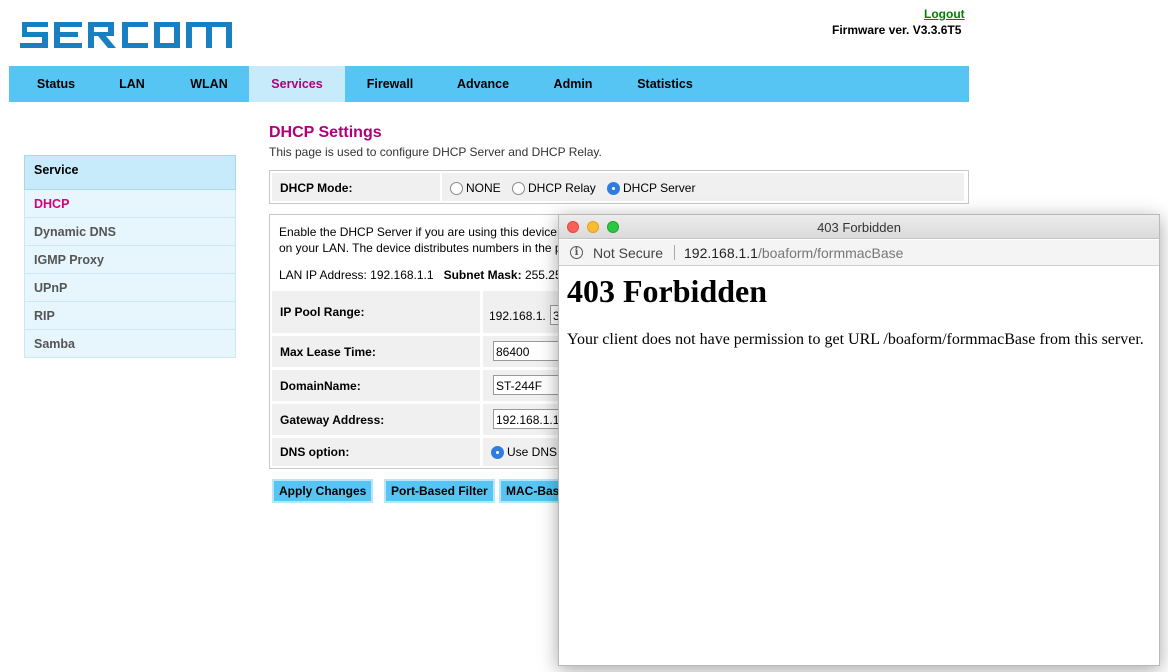 This screenshot has width=1168, height=672. Describe the element at coordinates (130, 344) in the screenshot. I see `sidebar-item-samba: Samba` at that location.